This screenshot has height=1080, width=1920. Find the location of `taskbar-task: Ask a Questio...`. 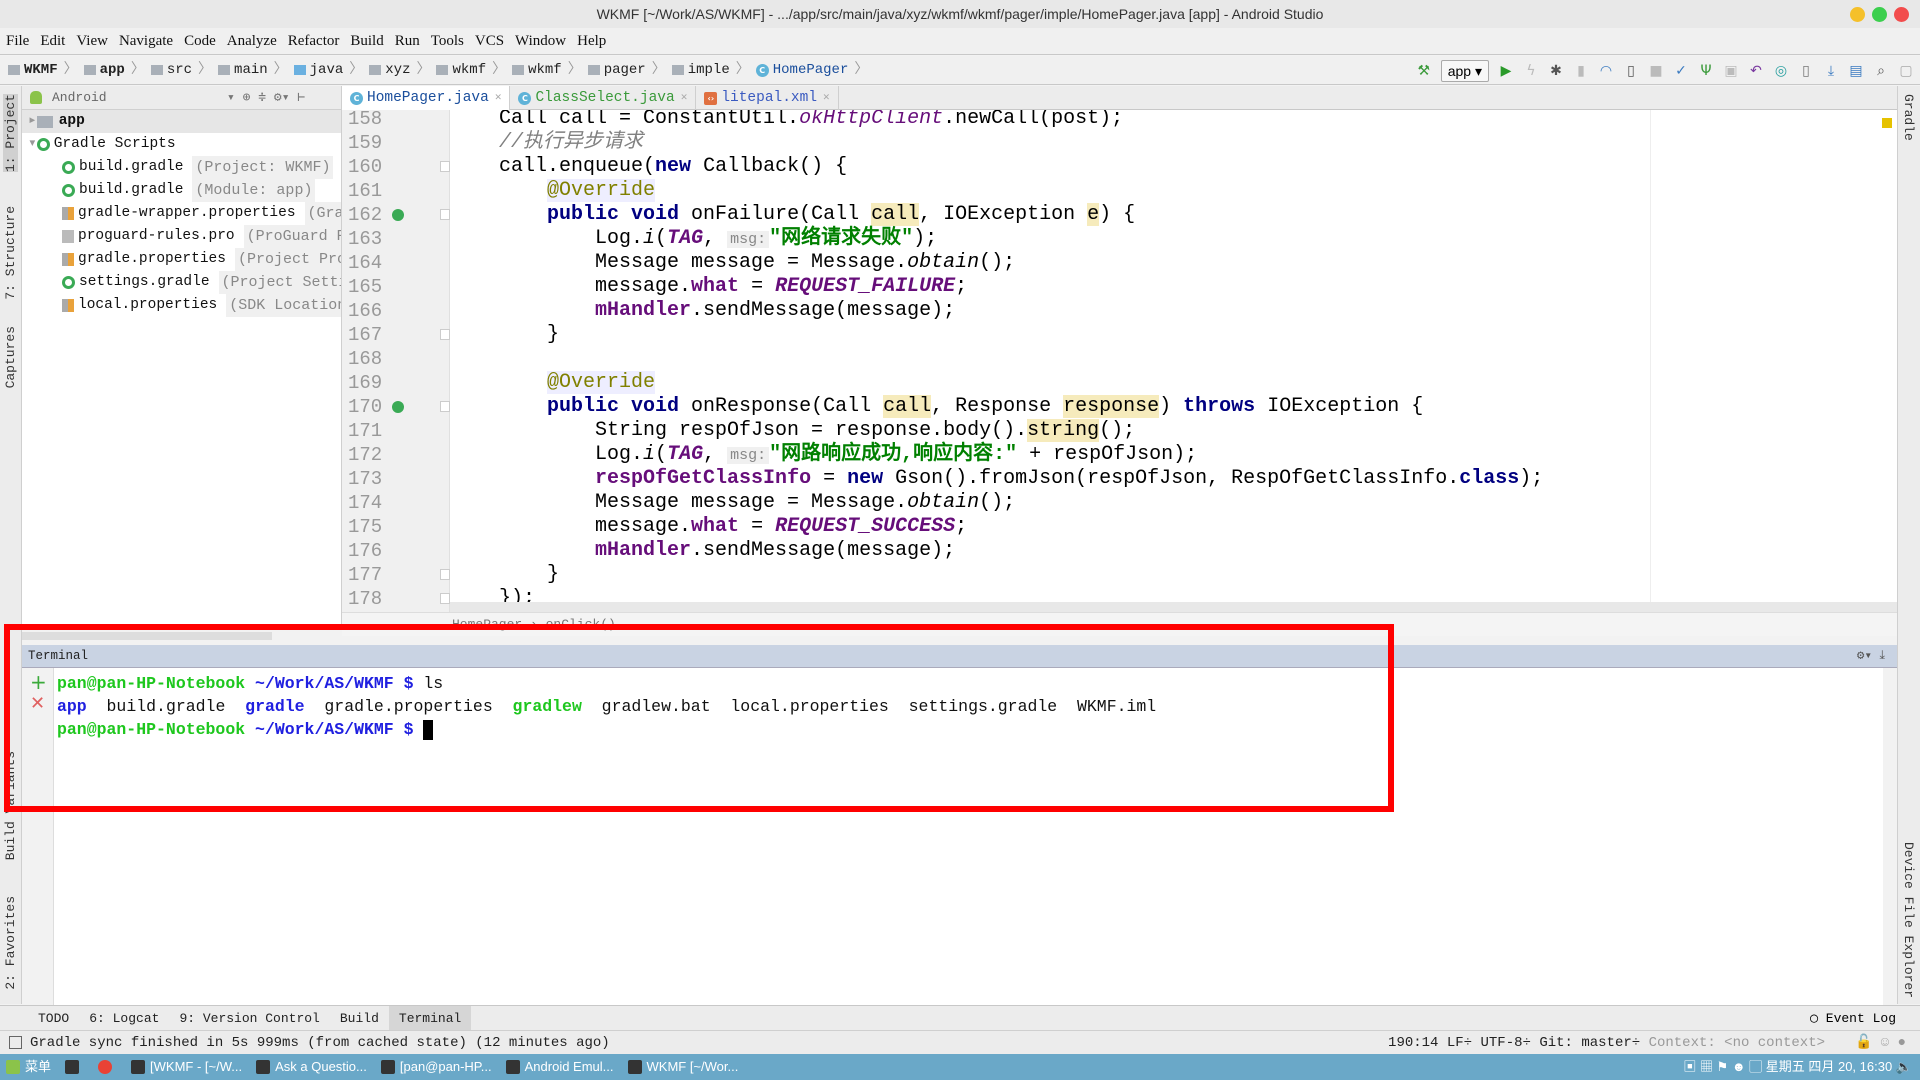

taskbar-task: Ask a Questio... is located at coordinates (311, 1067).